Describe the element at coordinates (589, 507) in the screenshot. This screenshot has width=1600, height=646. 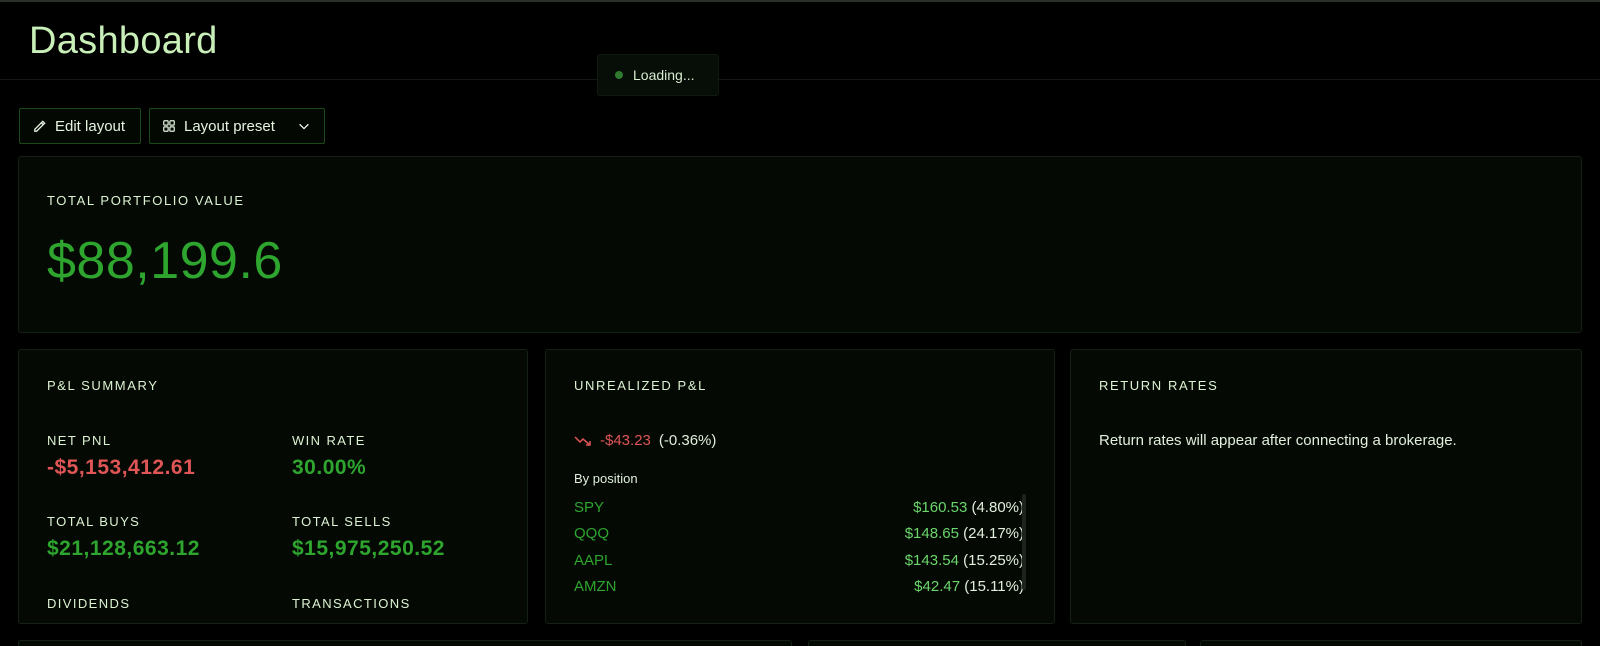
I see `position-symbol: SPY` at that location.